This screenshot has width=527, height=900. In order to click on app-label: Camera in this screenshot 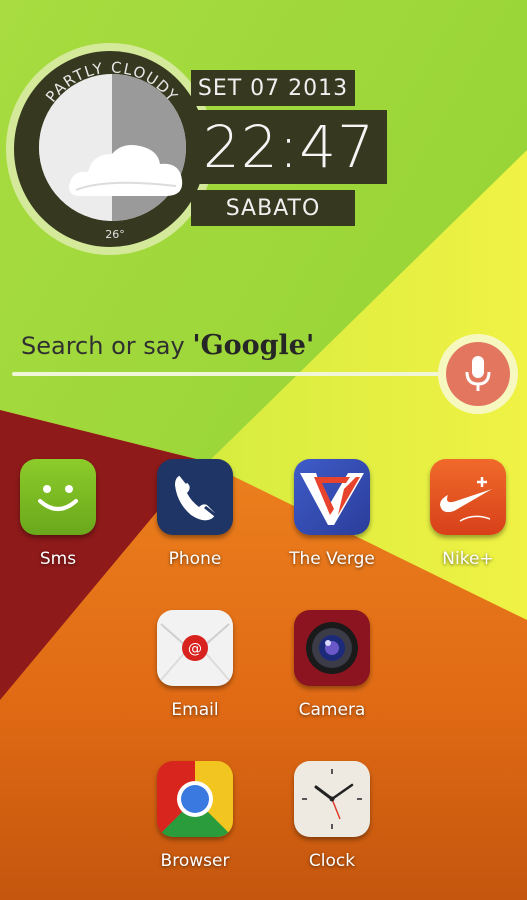, I will do `click(332, 710)`.